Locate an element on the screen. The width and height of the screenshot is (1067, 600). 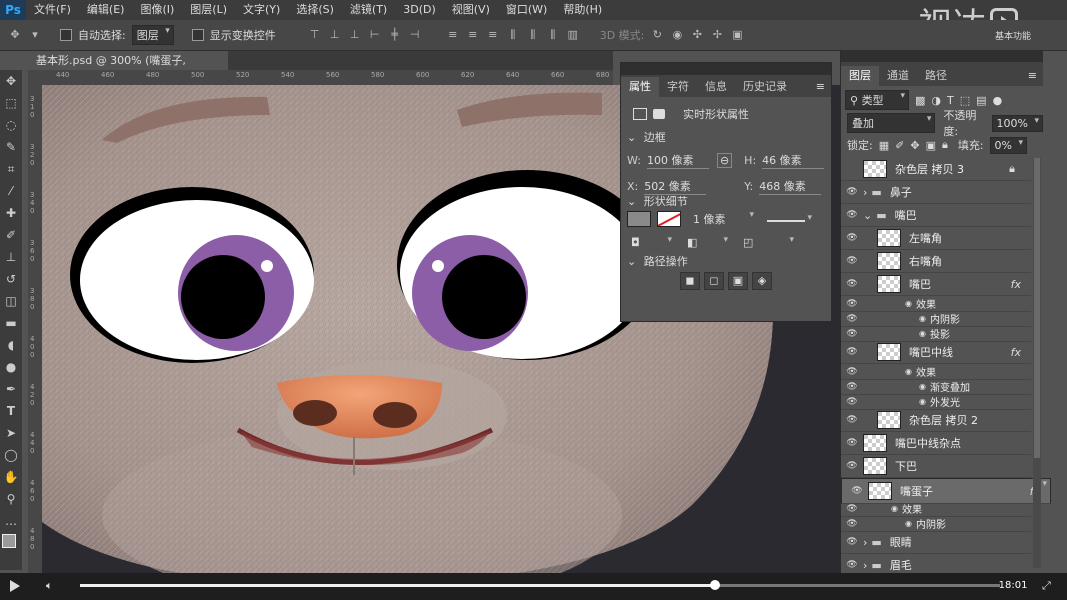
filter-adjustment-icon: ◑ is located at coordinates (936, 100).